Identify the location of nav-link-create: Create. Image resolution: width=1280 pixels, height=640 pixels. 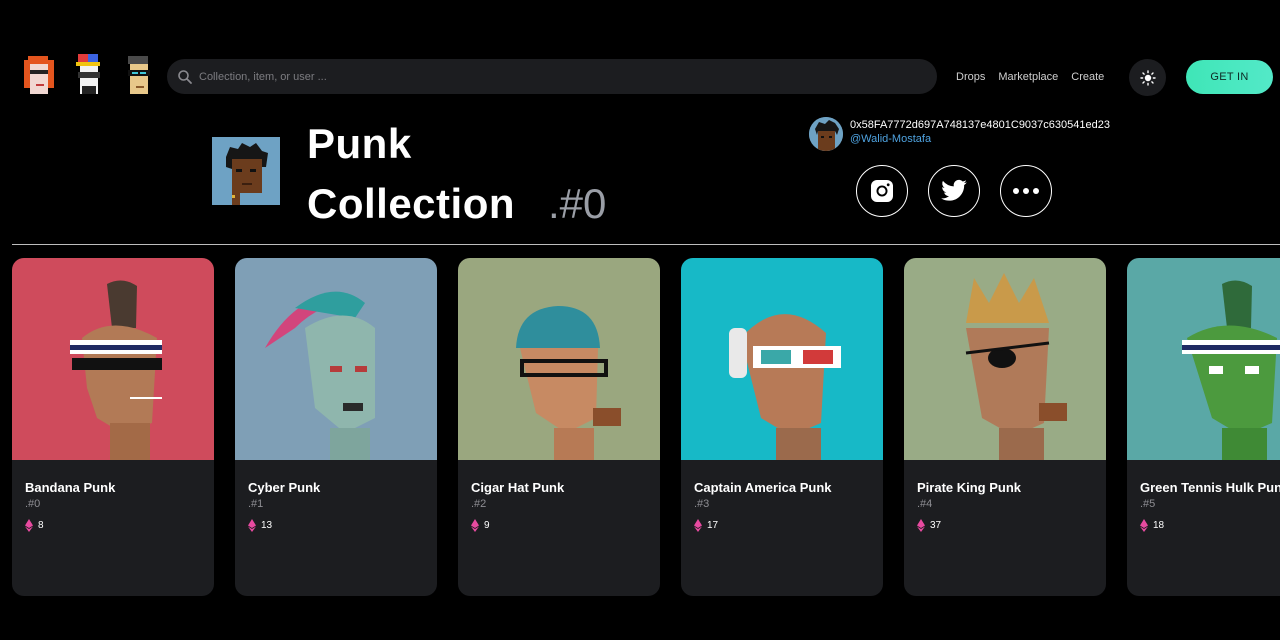
(1087, 77).